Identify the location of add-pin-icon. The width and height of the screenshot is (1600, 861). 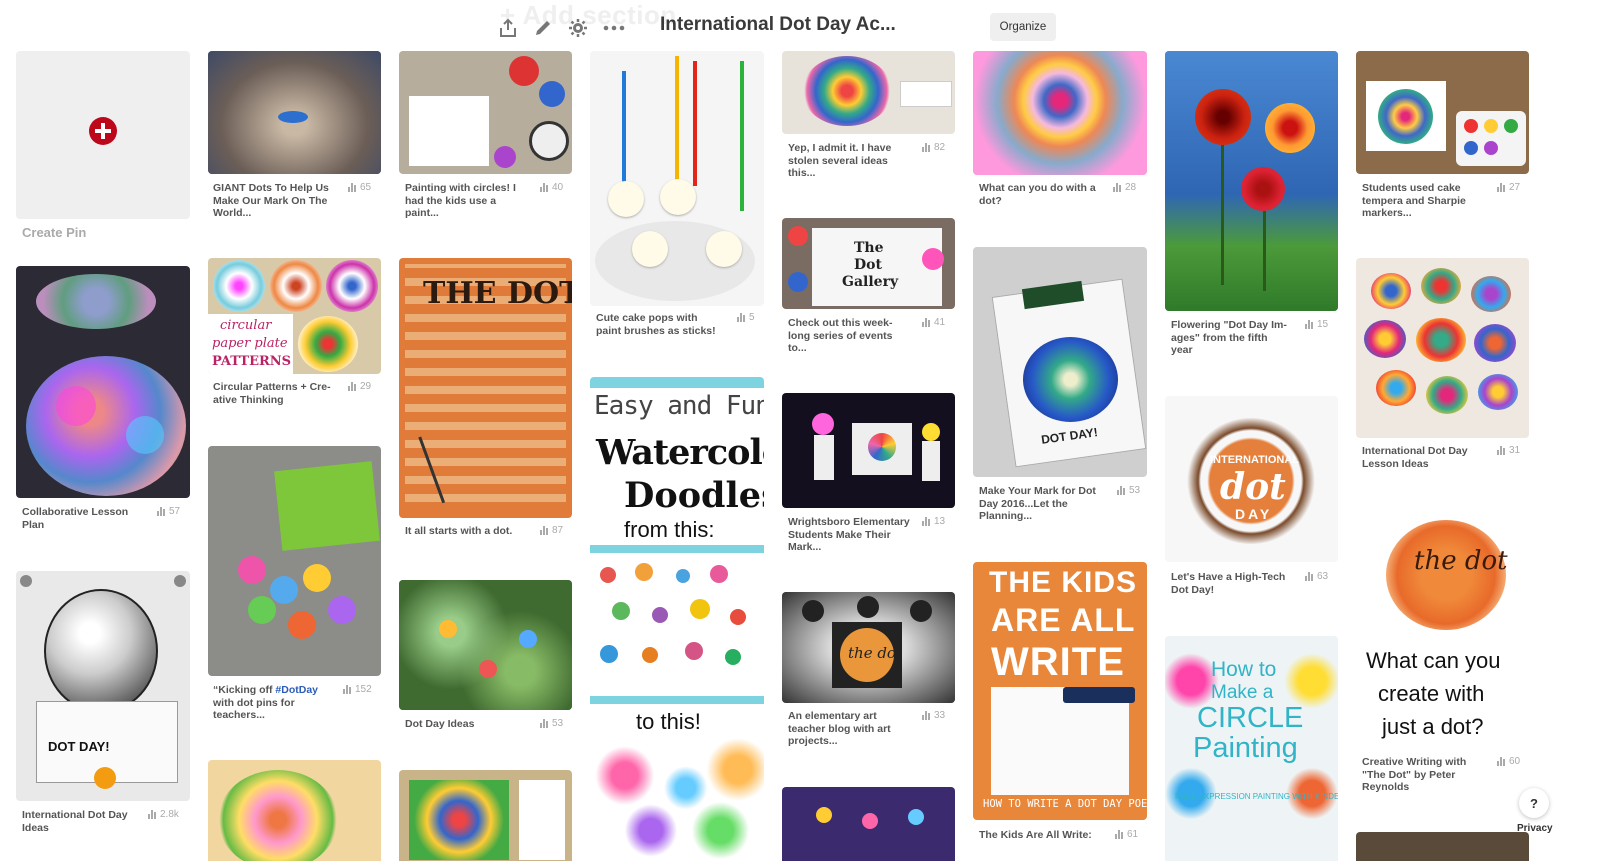
(103, 133).